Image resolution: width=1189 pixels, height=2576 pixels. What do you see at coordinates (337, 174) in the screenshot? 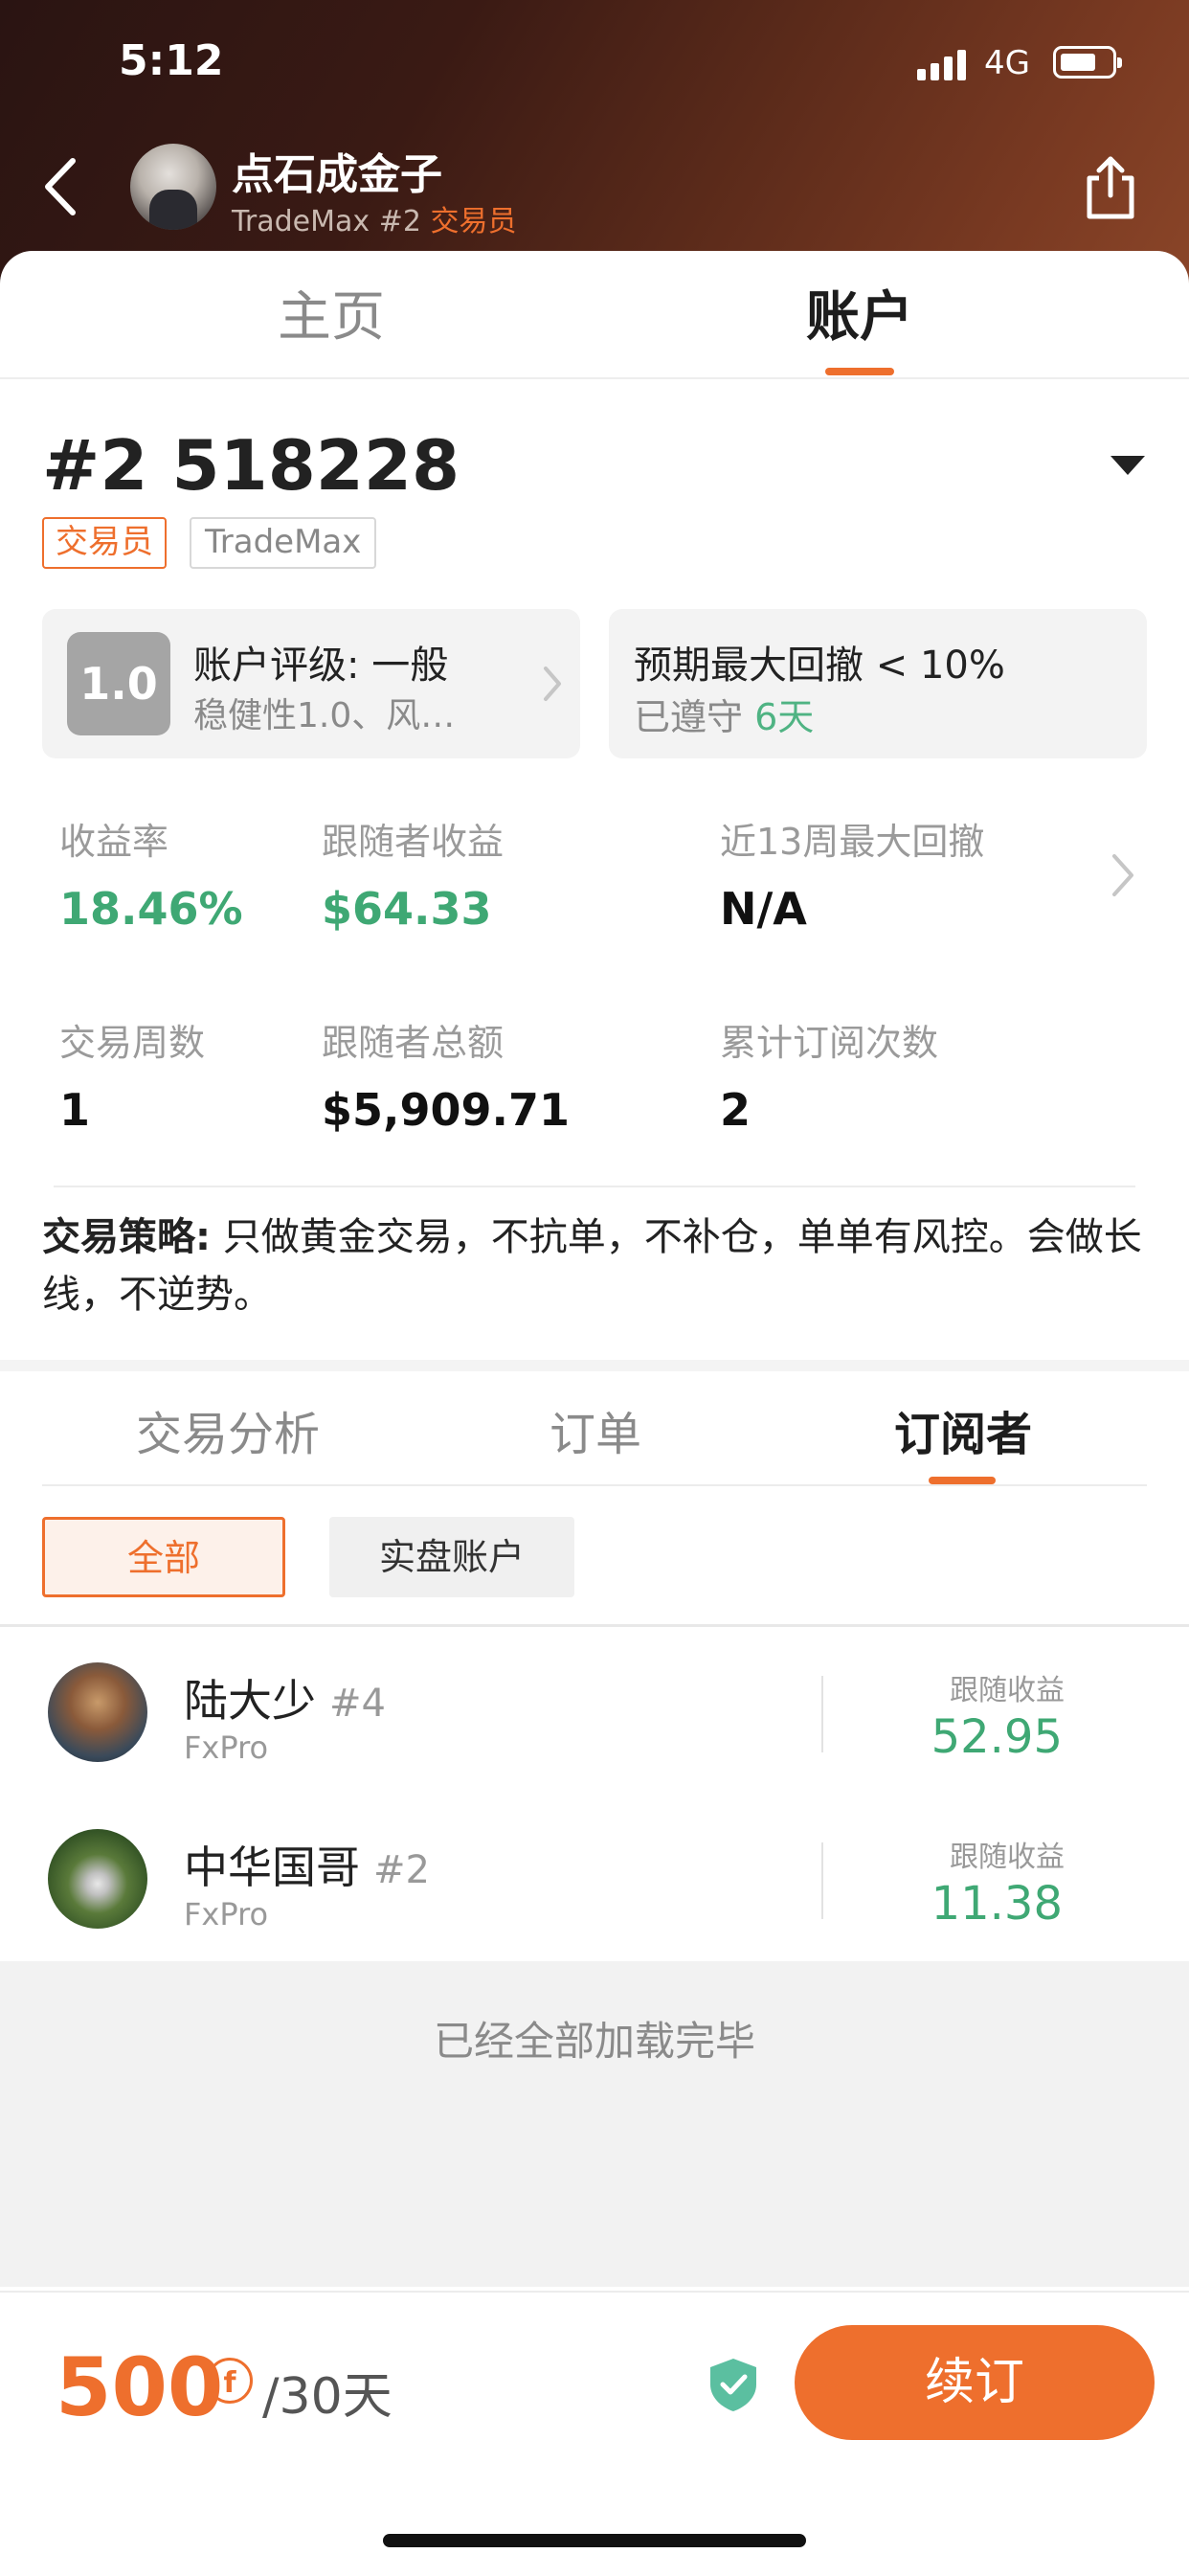
I see `trader-name: 点石成金子` at bounding box center [337, 174].